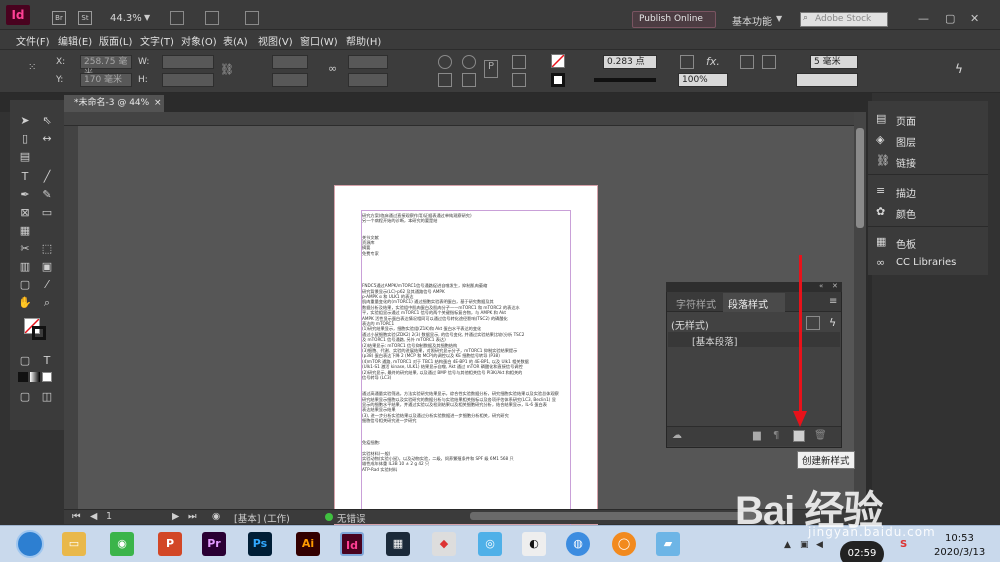 The image size is (1000, 562). Describe the element at coordinates (368, 62) in the screenshot. I see `rotation-field` at that location.